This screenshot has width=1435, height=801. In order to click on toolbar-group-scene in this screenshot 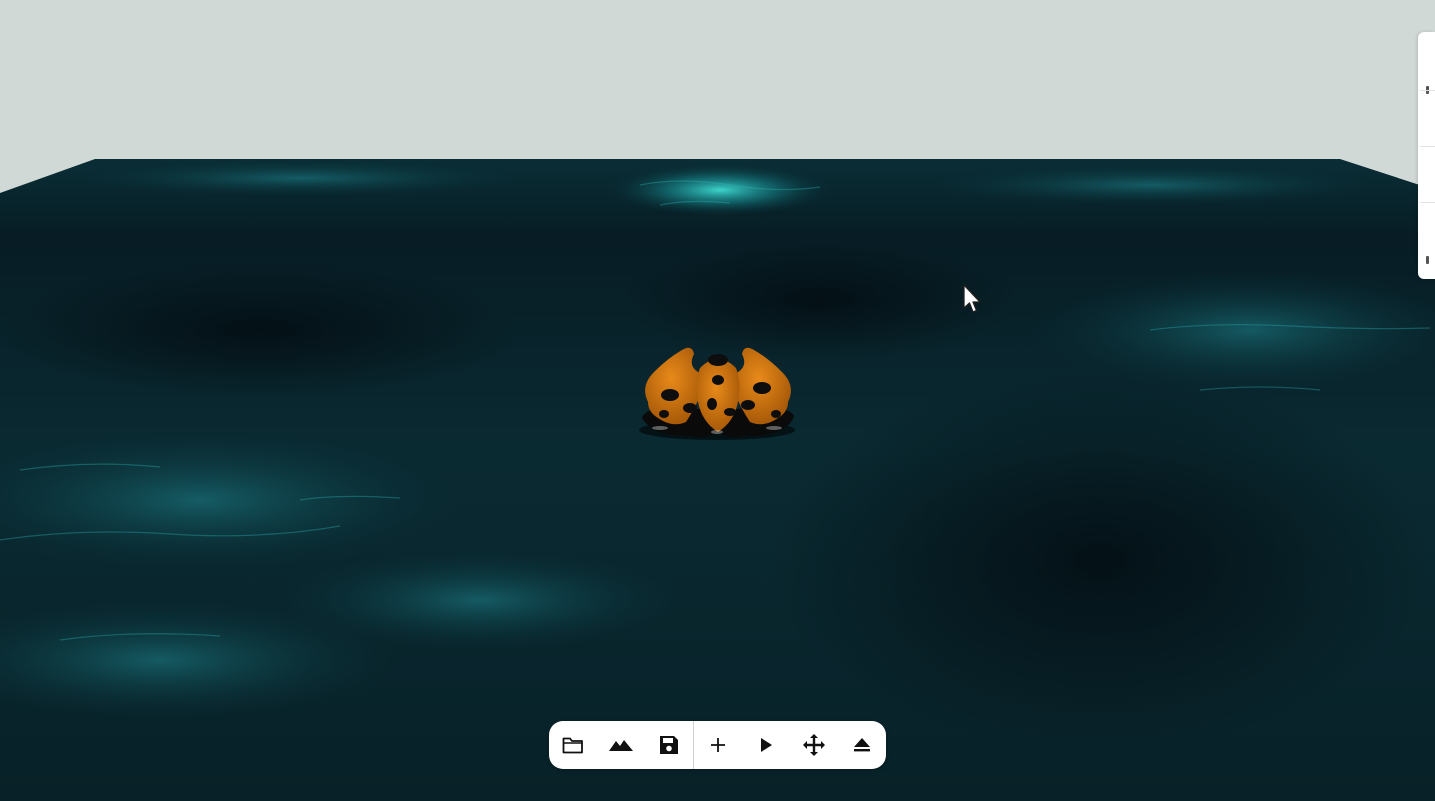, I will do `click(790, 745)`.